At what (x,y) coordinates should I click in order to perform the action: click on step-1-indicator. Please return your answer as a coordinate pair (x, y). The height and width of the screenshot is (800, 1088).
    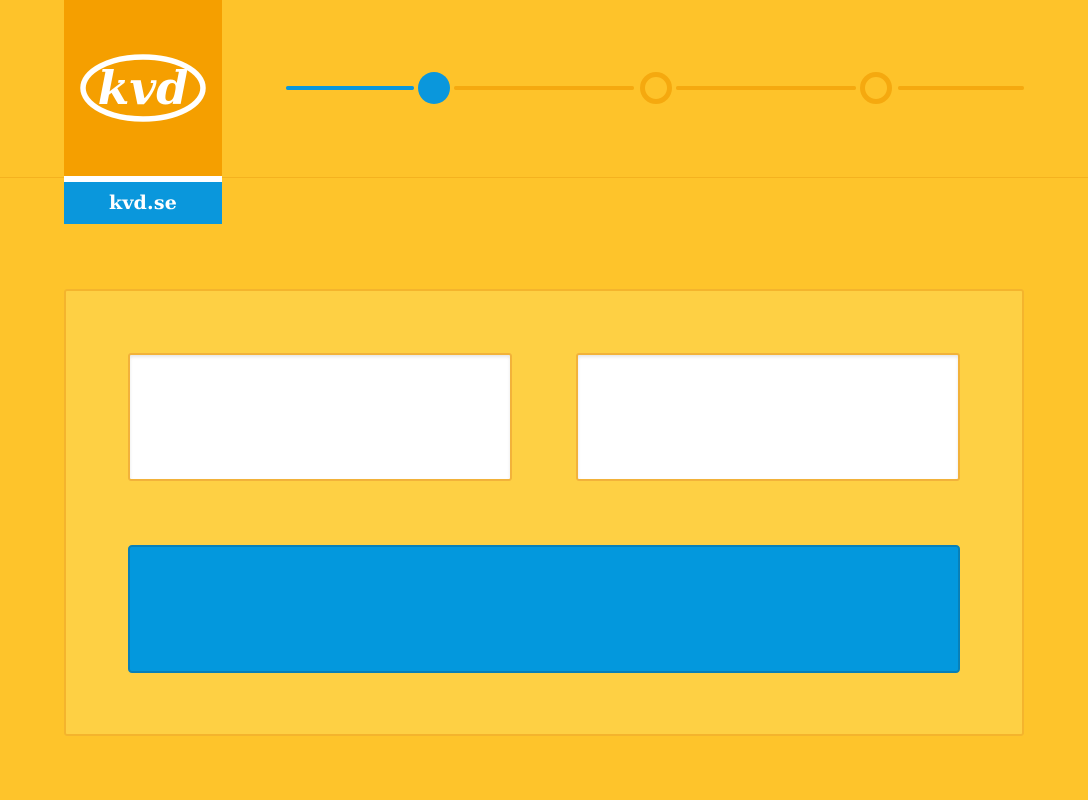
    Looking at the image, I should click on (434, 88).